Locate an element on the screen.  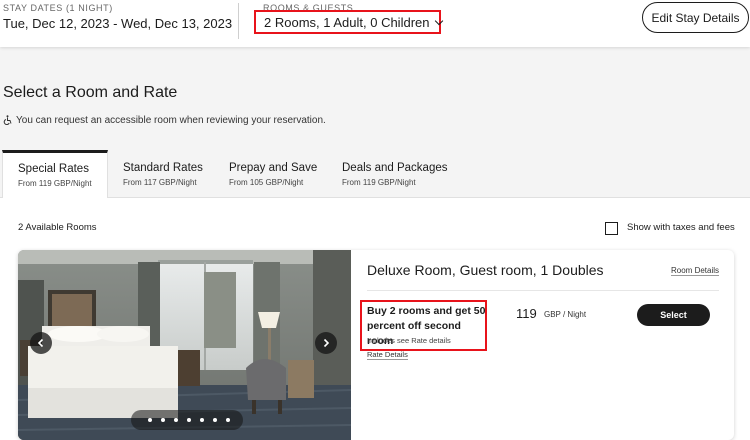
page-title: Select a Room and Rate is located at coordinates (90, 92).